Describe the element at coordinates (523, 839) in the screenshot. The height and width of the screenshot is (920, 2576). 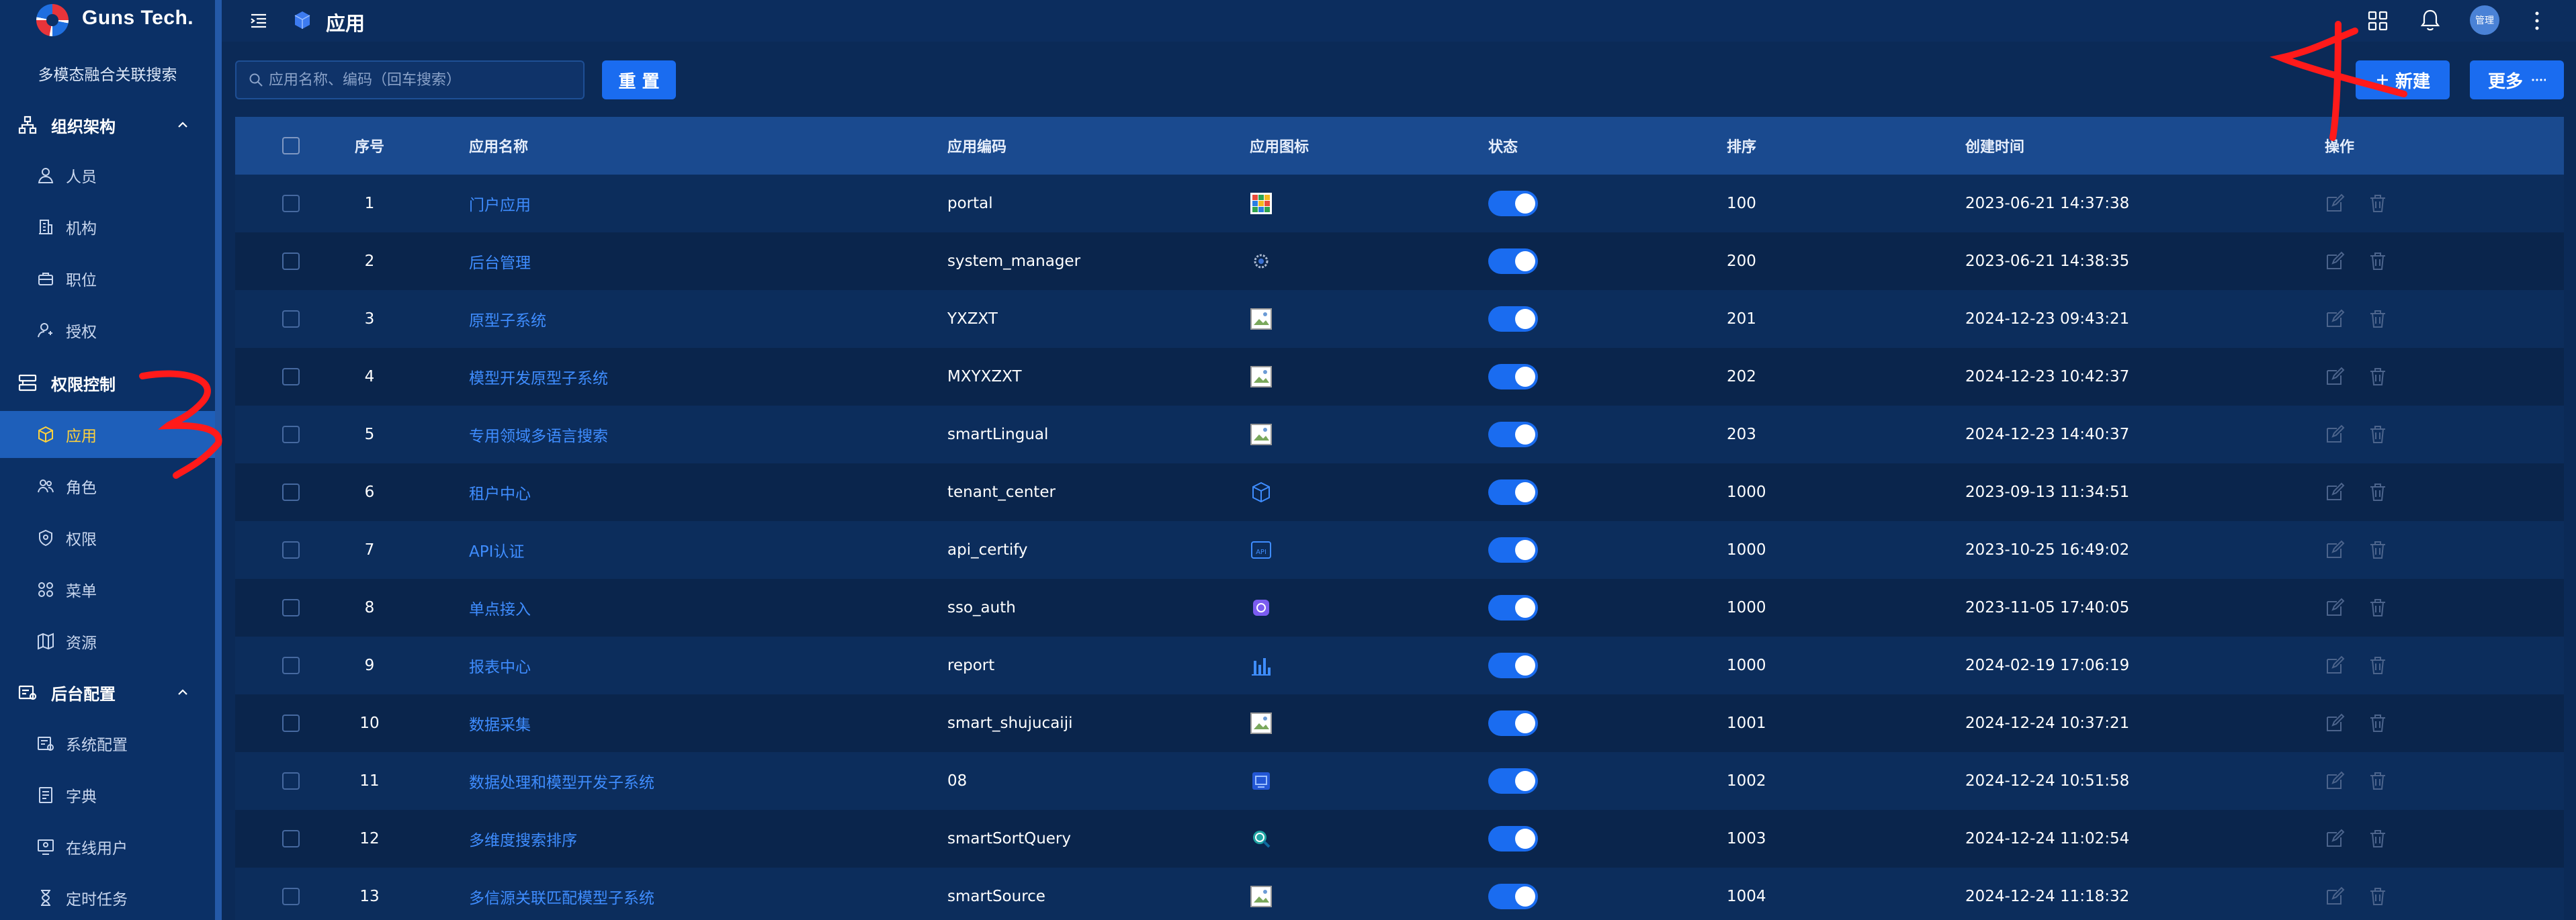
I see `app-name-link: 多维度搜索排序` at that location.